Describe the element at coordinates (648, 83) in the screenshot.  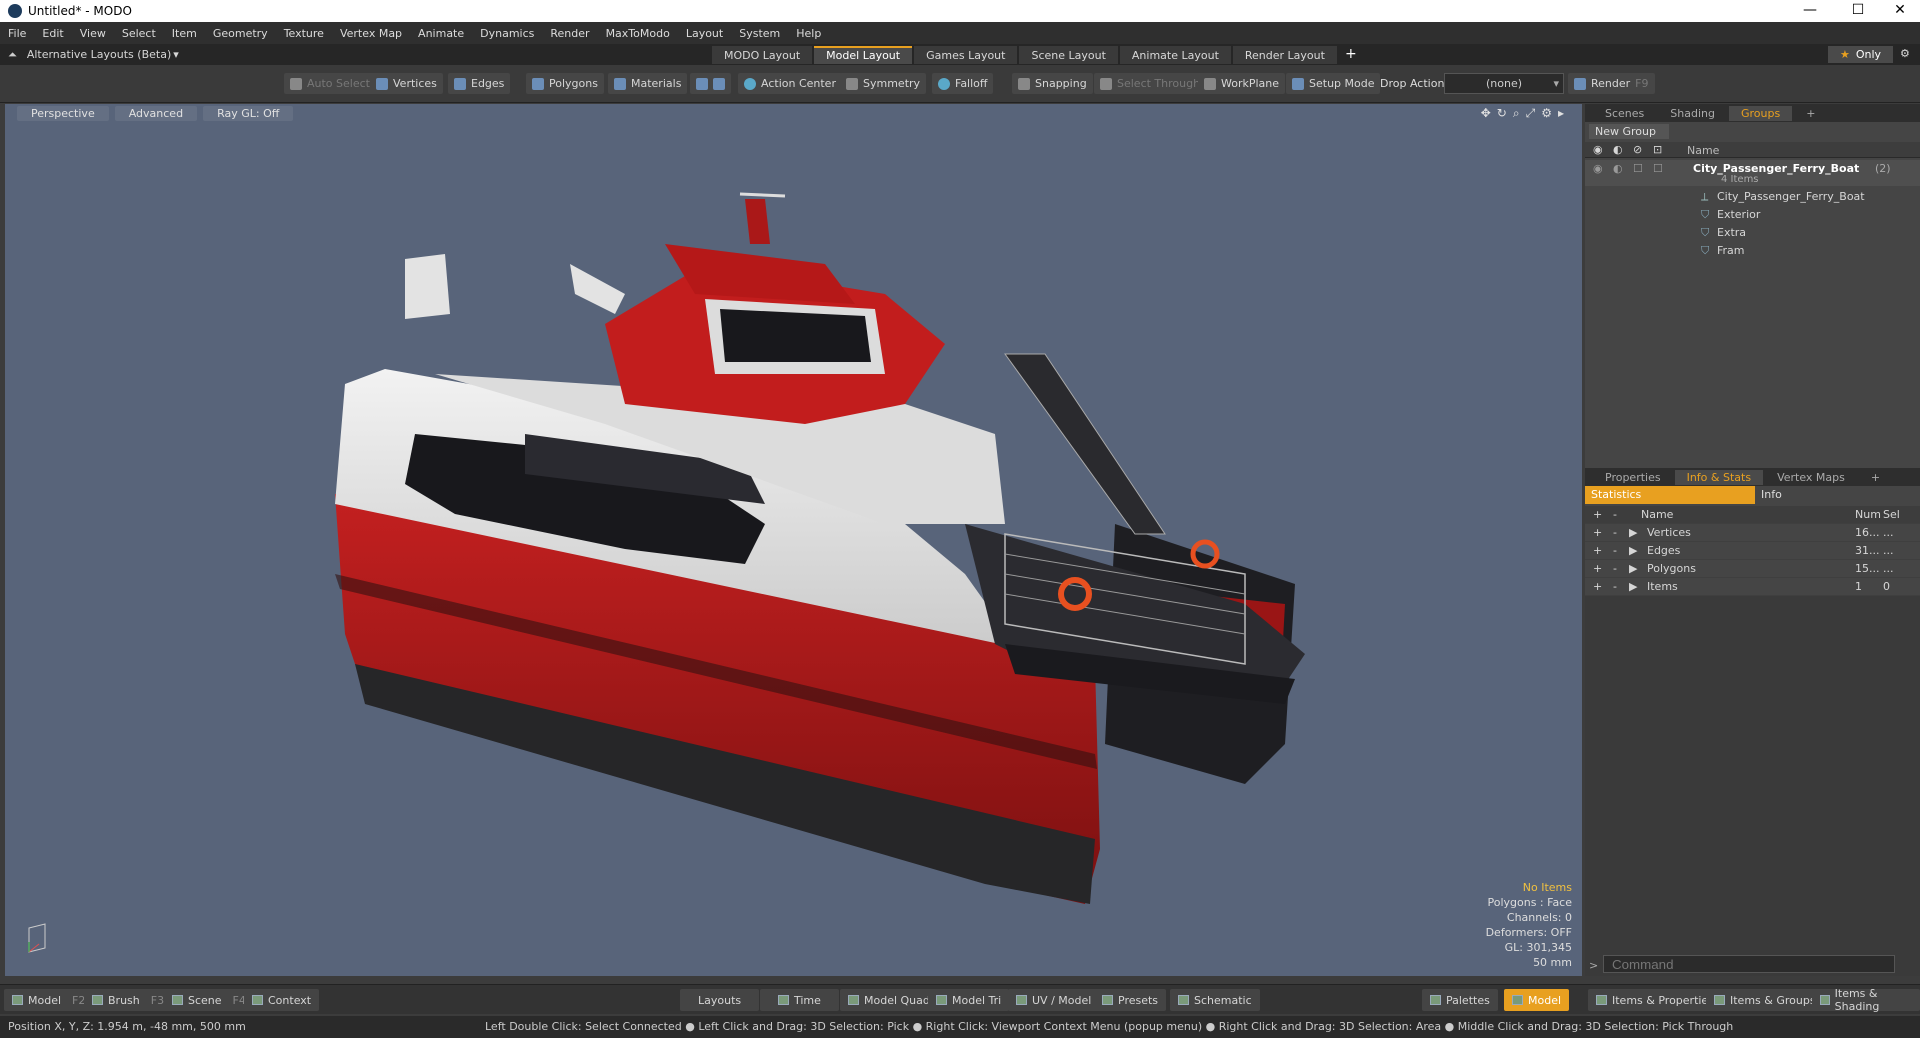
I see `materials-button: Materials` at that location.